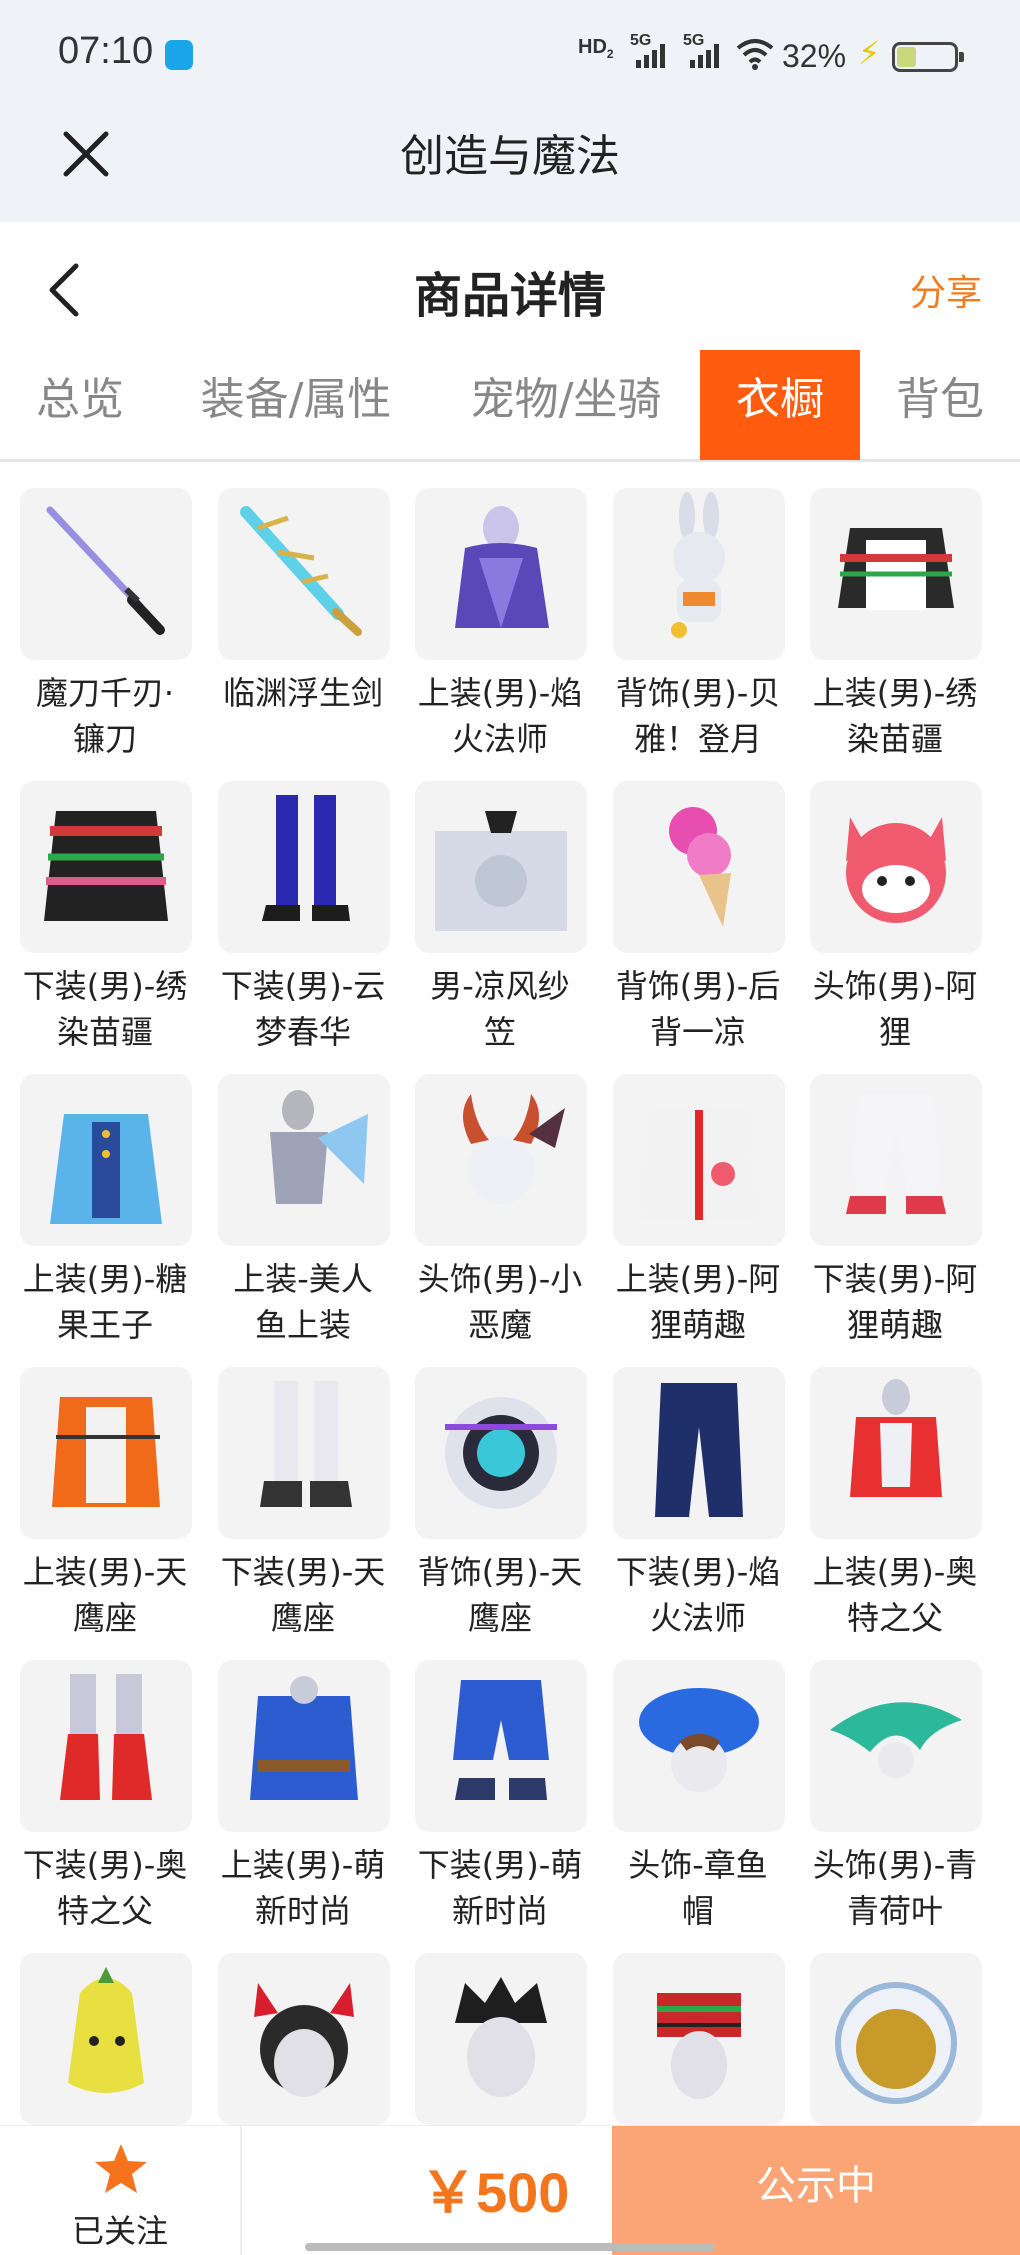 This screenshot has width=1020, height=2255. What do you see at coordinates (701, 918) in the screenshot?
I see `wardrobe-item: 背饰(男)-后 背一凉` at bounding box center [701, 918].